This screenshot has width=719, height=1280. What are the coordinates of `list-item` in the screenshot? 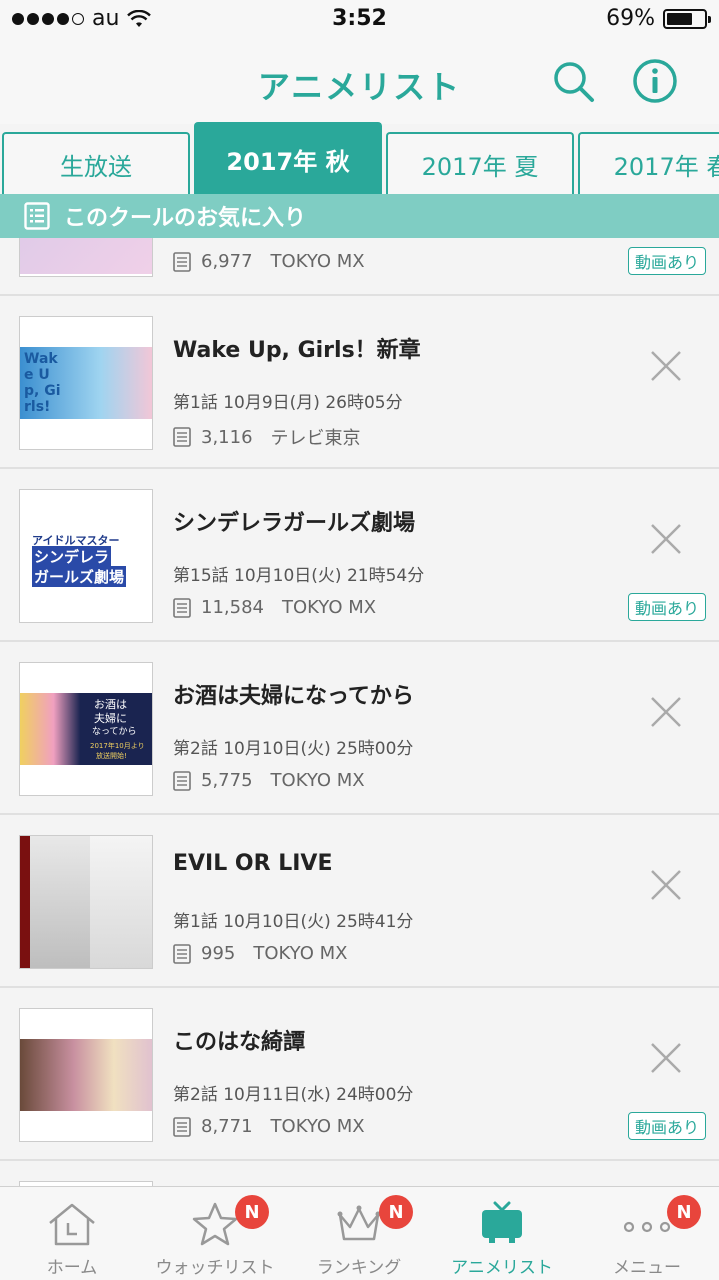 It's located at (359, 1173).